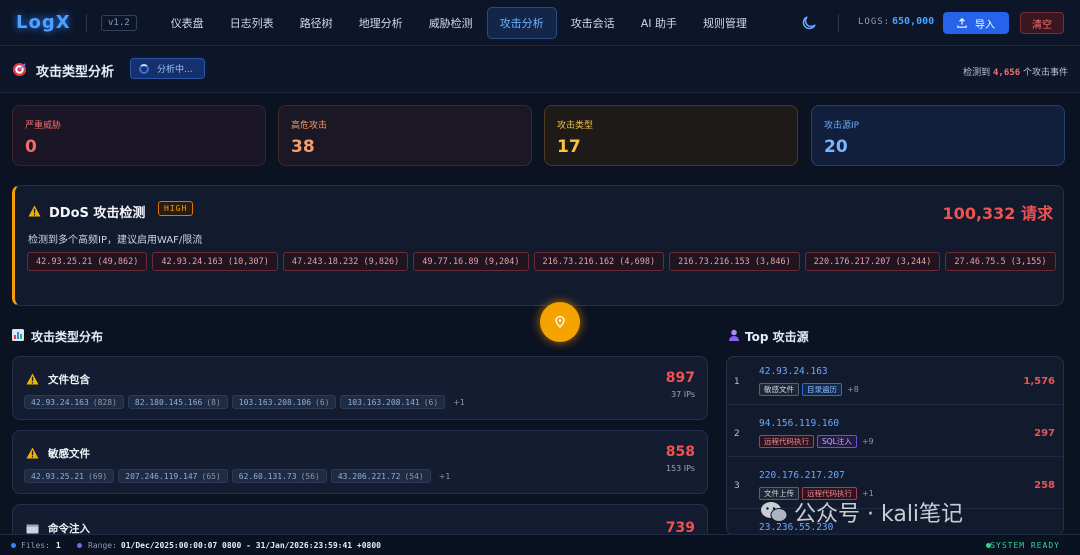 This screenshot has width=1080, height=555. I want to click on attack-type-card: 命令注入 739, so click(360, 520).